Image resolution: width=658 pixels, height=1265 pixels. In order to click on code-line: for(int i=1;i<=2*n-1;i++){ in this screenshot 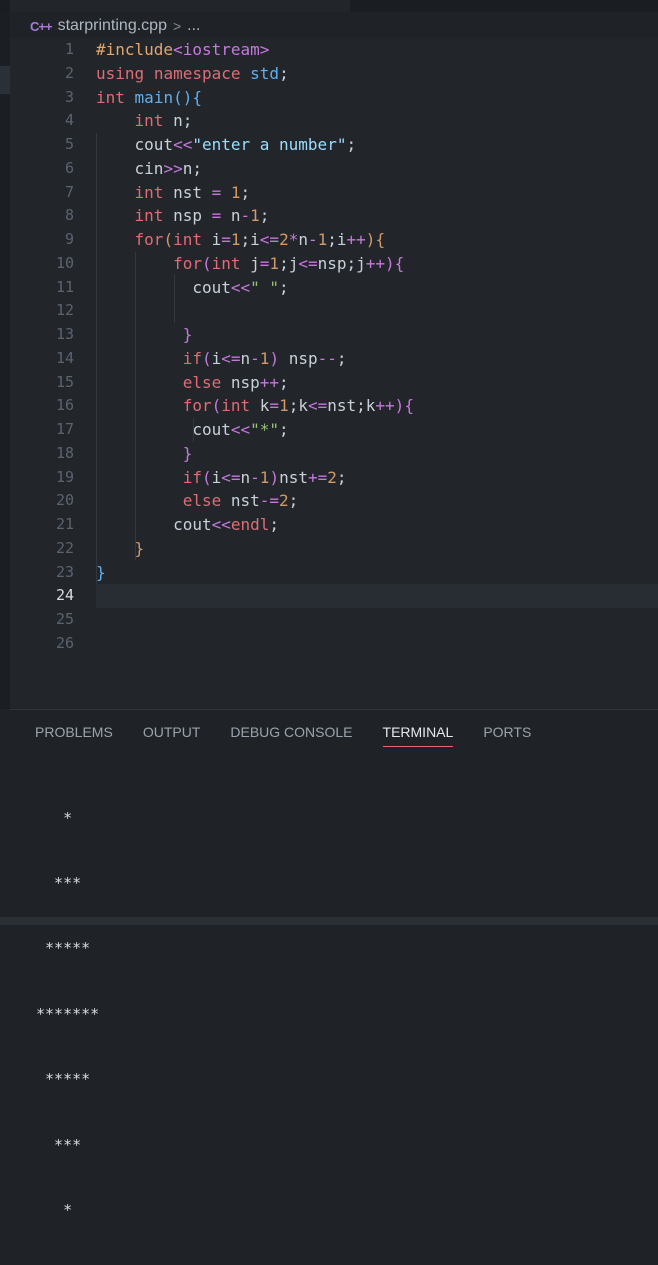, I will do `click(260, 239)`.